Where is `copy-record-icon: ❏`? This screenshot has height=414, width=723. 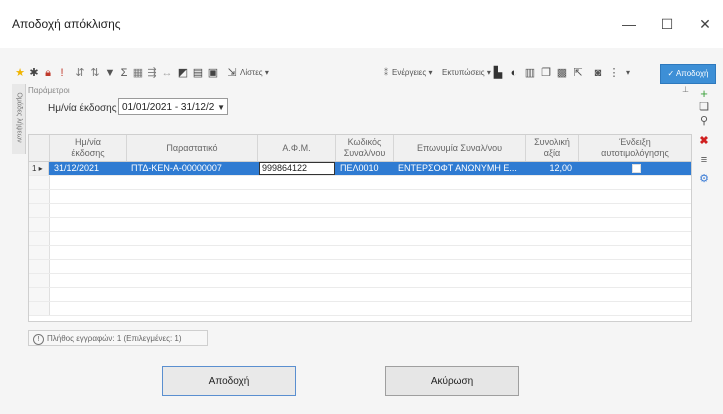 copy-record-icon: ❏ is located at coordinates (704, 106).